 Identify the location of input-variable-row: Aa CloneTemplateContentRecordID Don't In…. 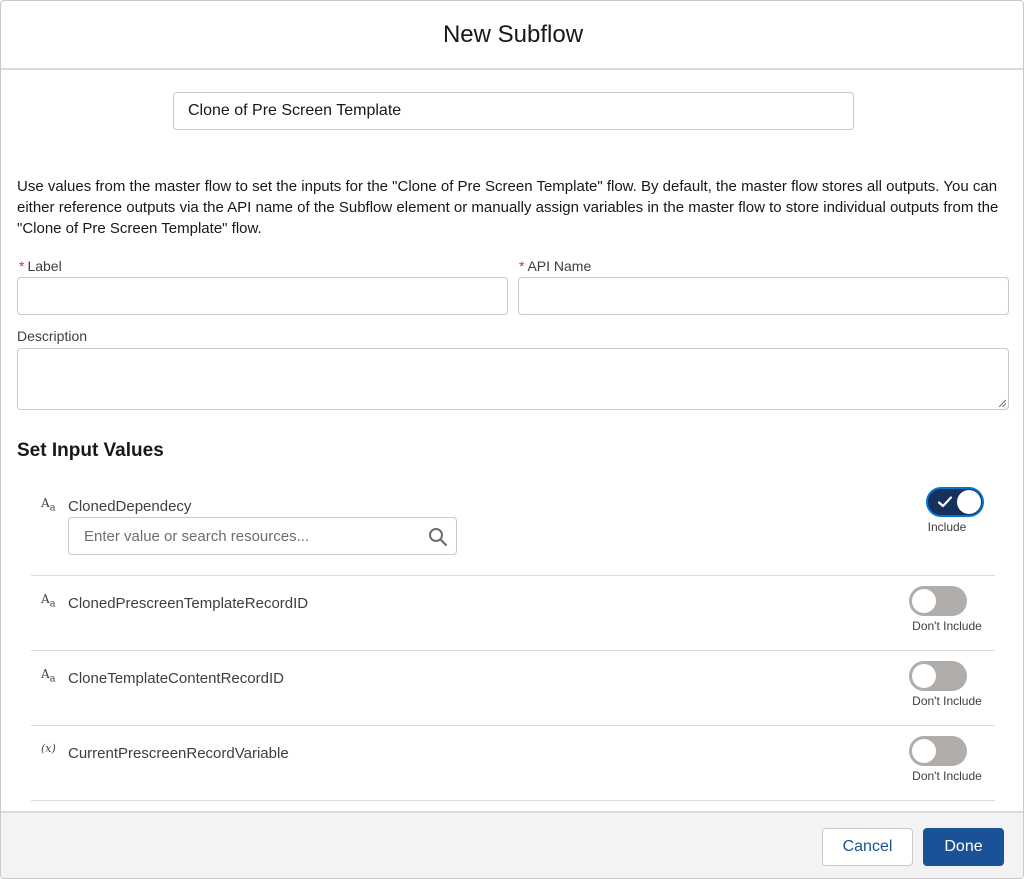
(513, 688).